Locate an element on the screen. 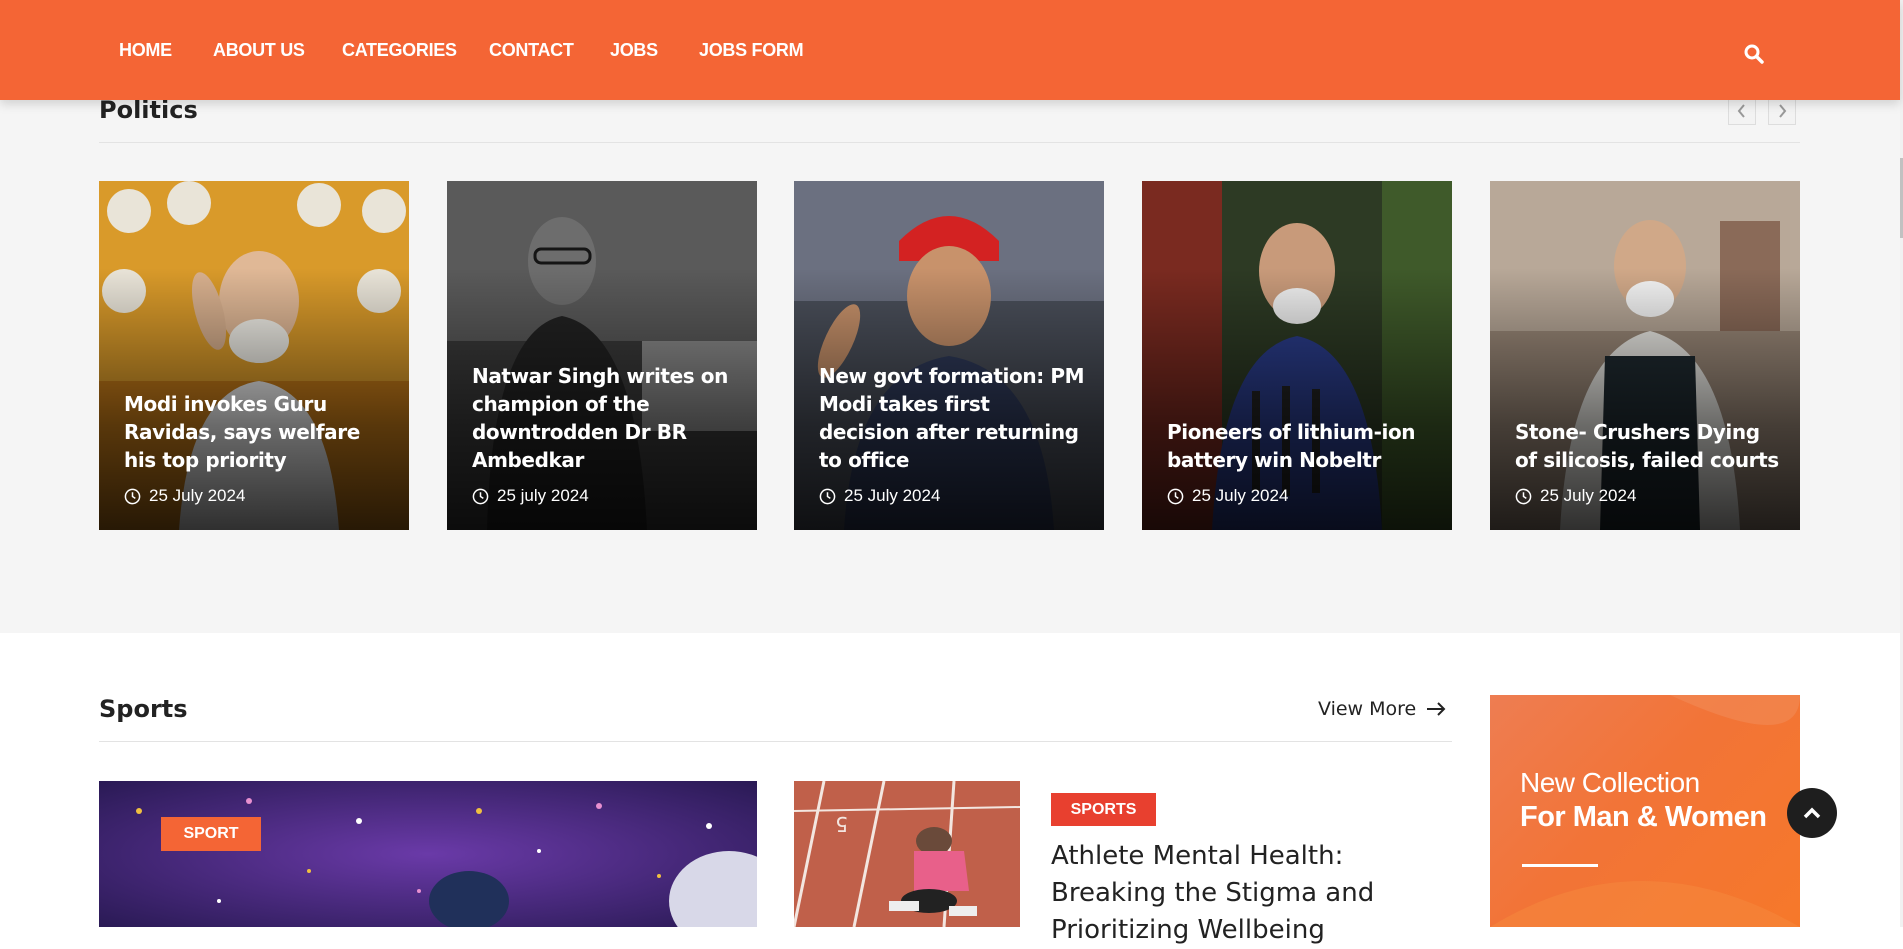 This screenshot has height=949, width=1903. ad-banner: New Collection For Man & Women is located at coordinates (1645, 811).